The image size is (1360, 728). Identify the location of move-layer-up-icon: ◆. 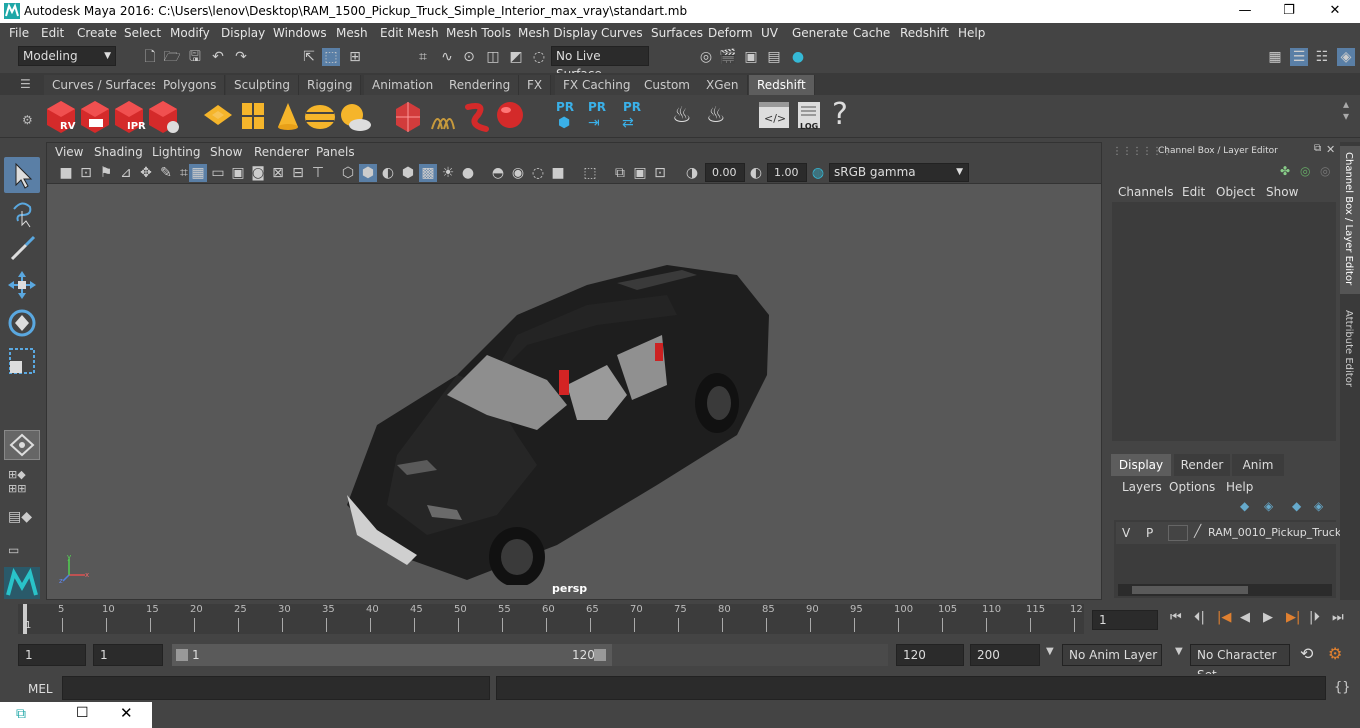
(1296, 506).